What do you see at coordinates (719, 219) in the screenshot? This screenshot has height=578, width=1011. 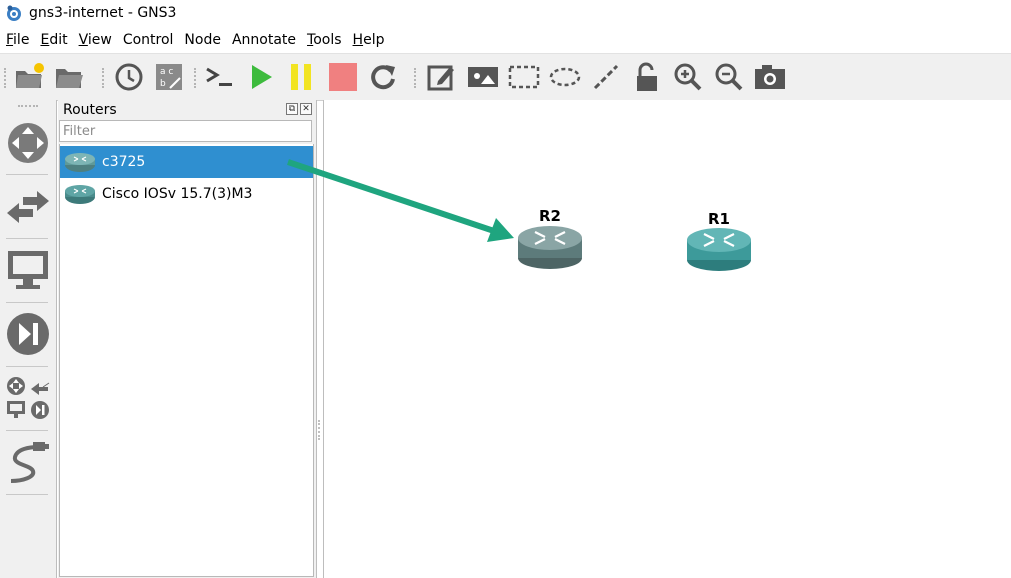 I see `node-label-r1: R1` at bounding box center [719, 219].